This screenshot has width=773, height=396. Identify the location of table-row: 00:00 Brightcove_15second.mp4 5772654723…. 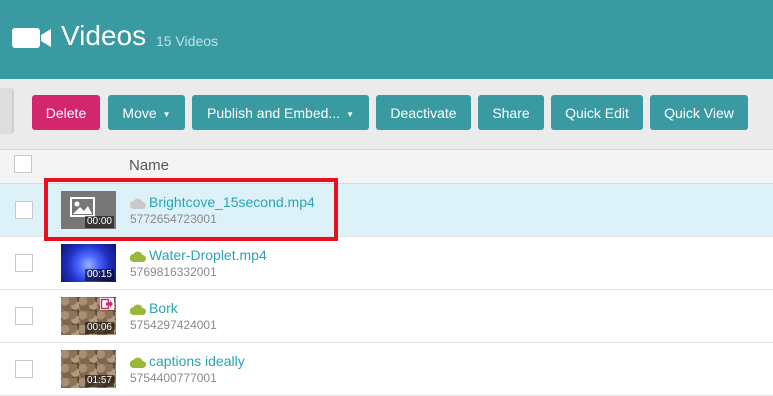
(386, 210).